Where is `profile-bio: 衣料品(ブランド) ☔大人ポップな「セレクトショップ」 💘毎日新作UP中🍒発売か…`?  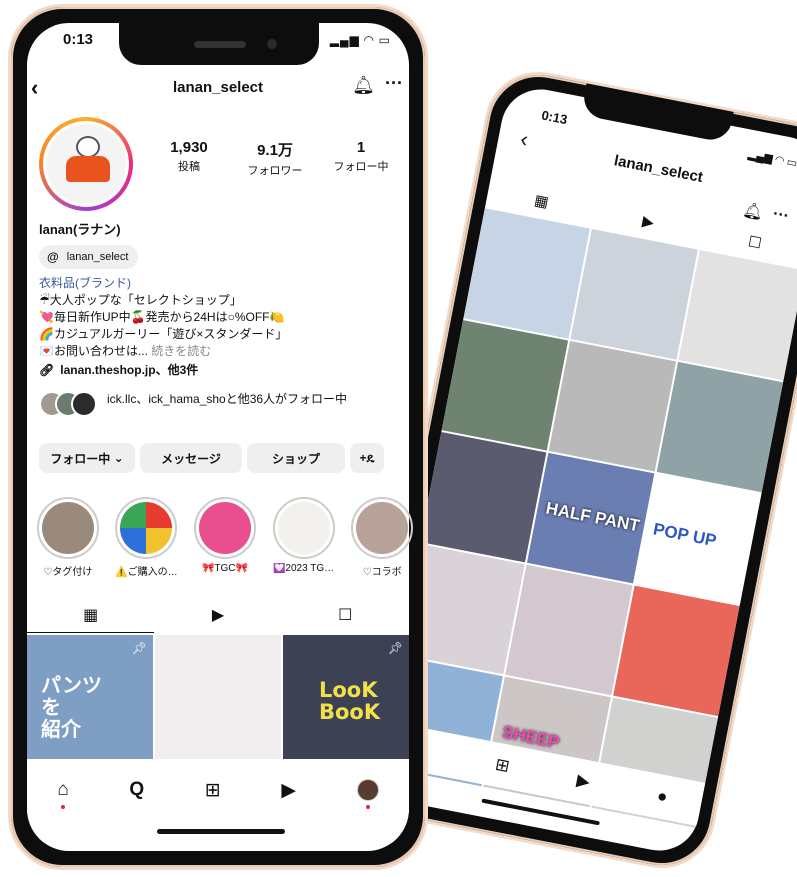 profile-bio: 衣料品(ブランド) ☔大人ポップな「セレクトショップ」 💘毎日新作UP中🍒発売か… is located at coordinates (214, 317).